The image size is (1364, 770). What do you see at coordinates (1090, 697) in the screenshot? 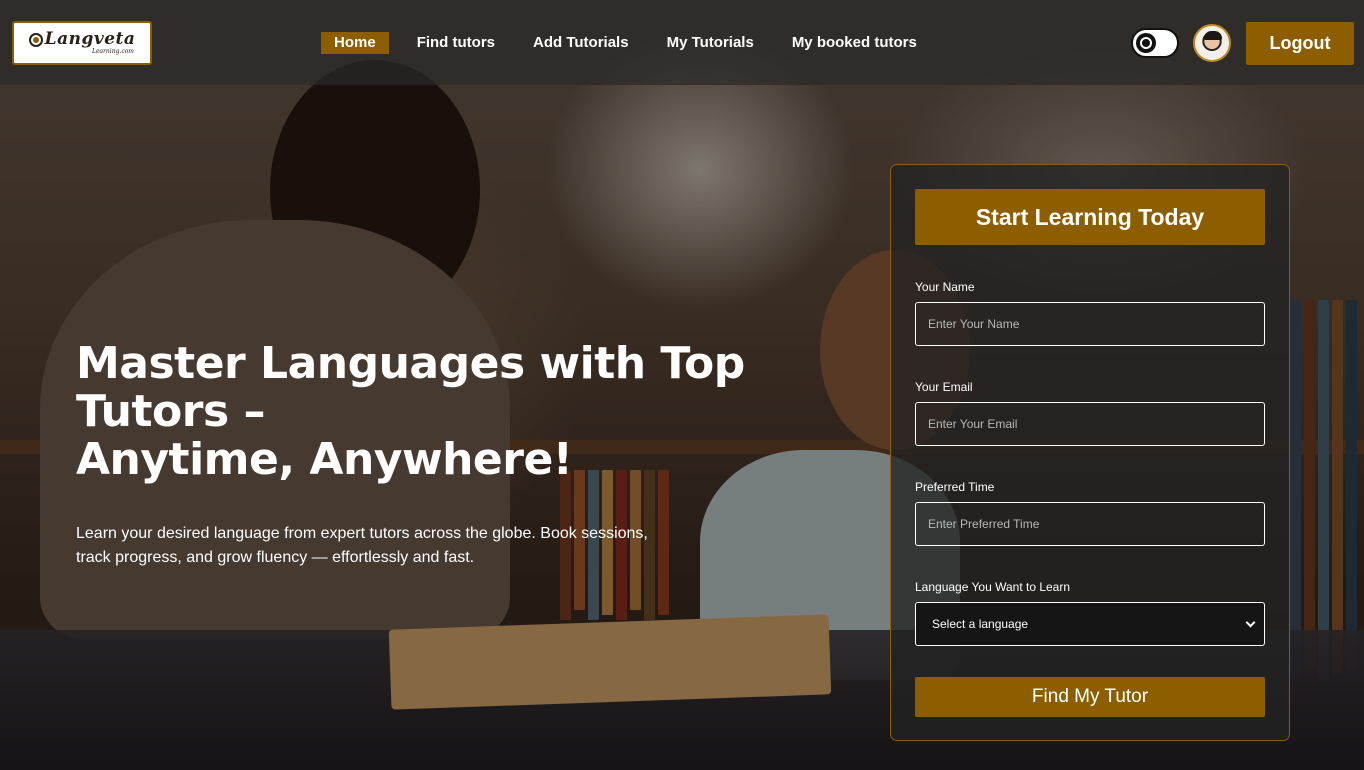
I see `find-my-tutor-button: Find My Tutor` at bounding box center [1090, 697].